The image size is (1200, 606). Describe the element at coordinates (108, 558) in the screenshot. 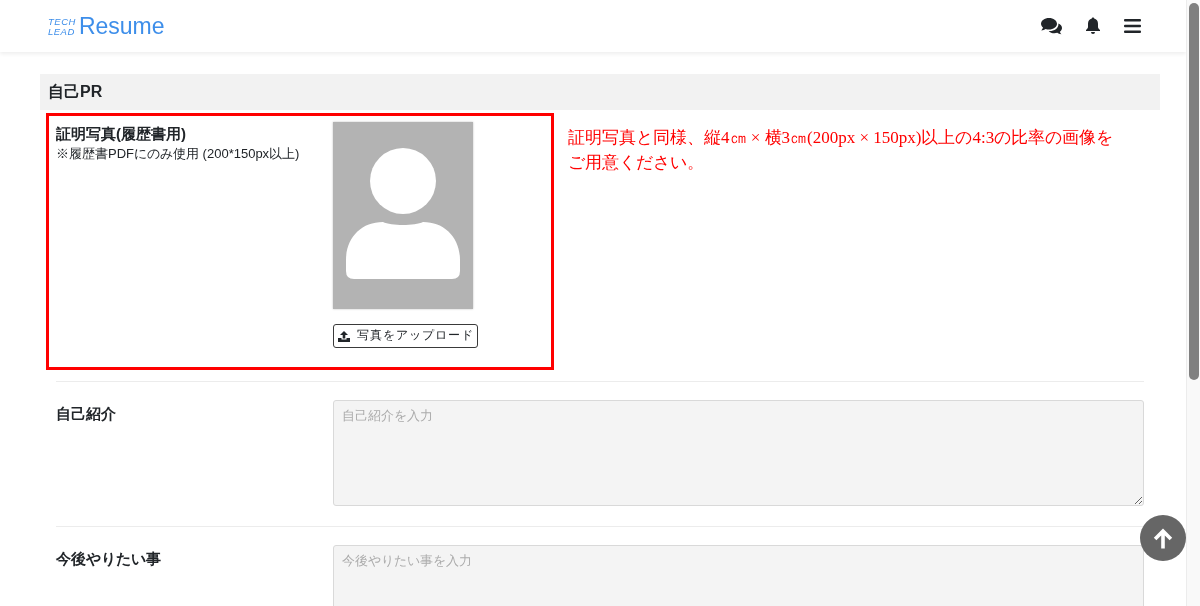

I see `field-label: 今後やりたい事` at that location.